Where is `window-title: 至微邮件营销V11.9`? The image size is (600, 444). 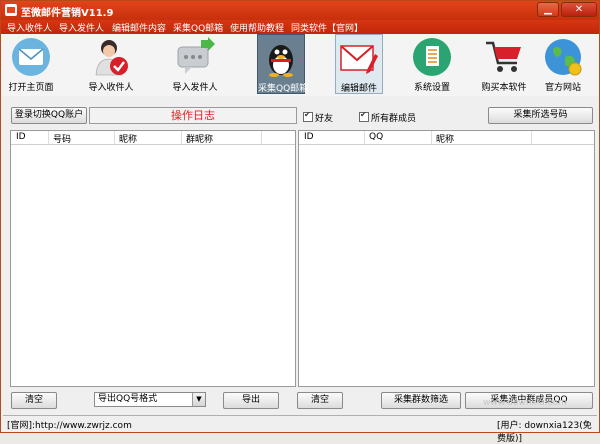 window-title: 至微邮件营销V11.9 is located at coordinates (67, 13).